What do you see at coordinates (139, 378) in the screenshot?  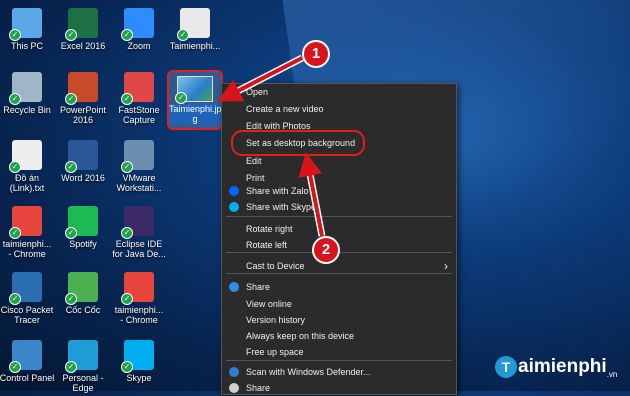 I see `desktop-icon-label: Skype` at bounding box center [139, 378].